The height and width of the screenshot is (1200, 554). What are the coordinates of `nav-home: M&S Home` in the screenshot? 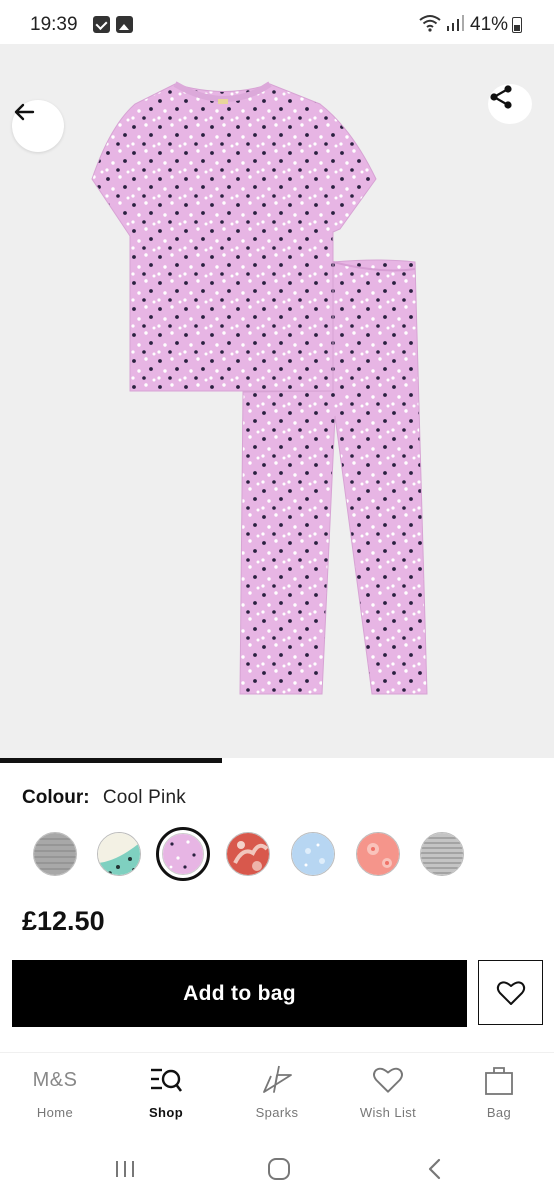 It's located at (55, 1092).